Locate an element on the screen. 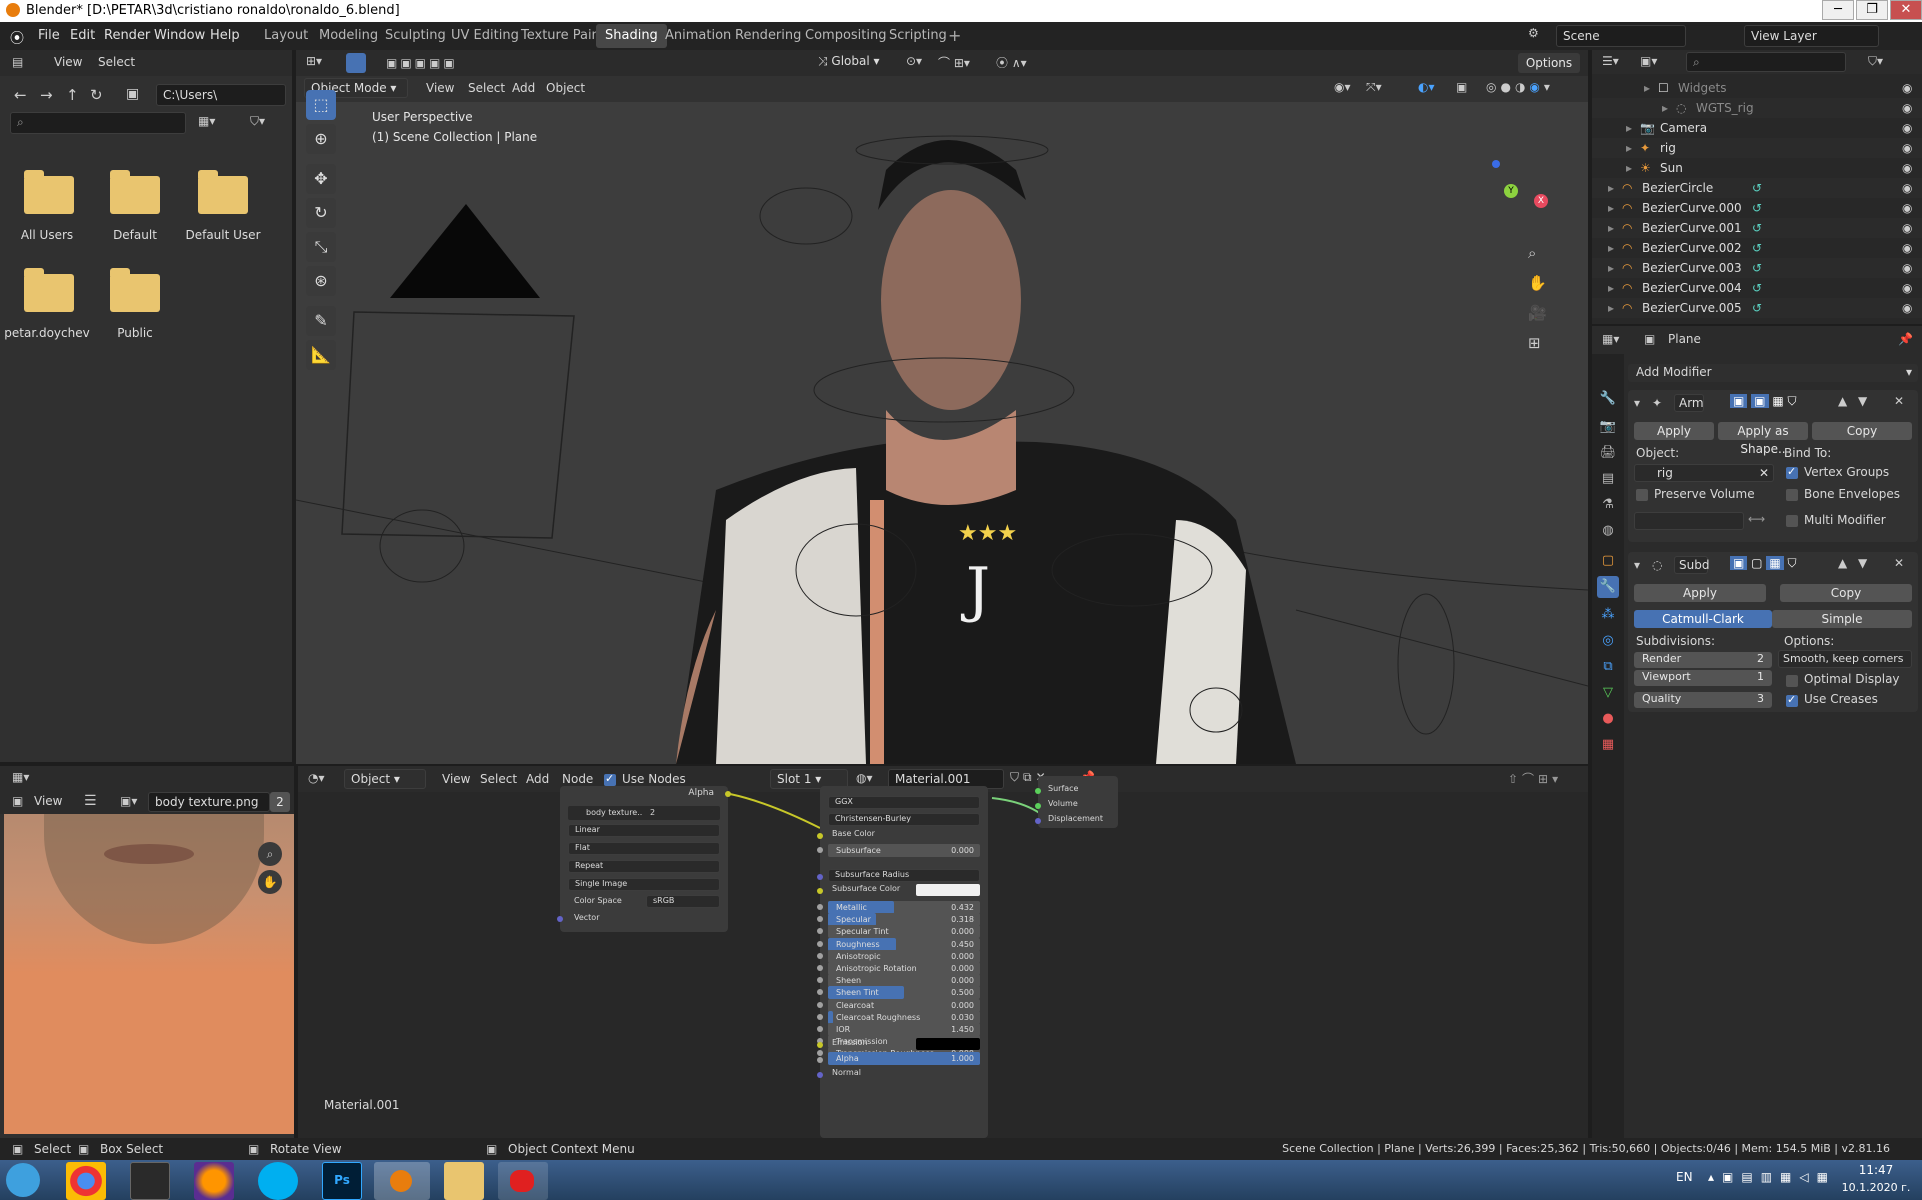 The width and height of the screenshot is (1922, 1200). render-levels-field: Render 2 is located at coordinates (1703, 660).